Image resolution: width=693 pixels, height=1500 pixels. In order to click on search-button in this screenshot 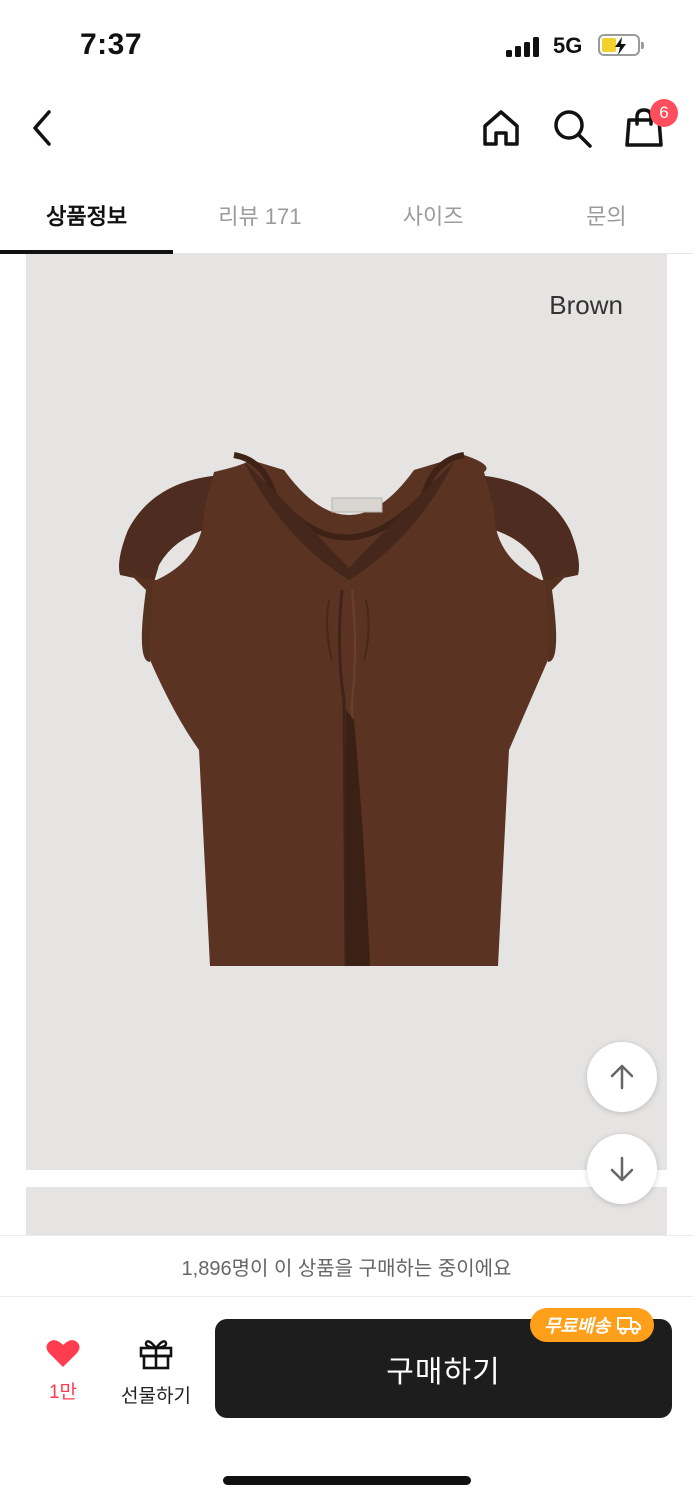, I will do `click(572, 128)`.